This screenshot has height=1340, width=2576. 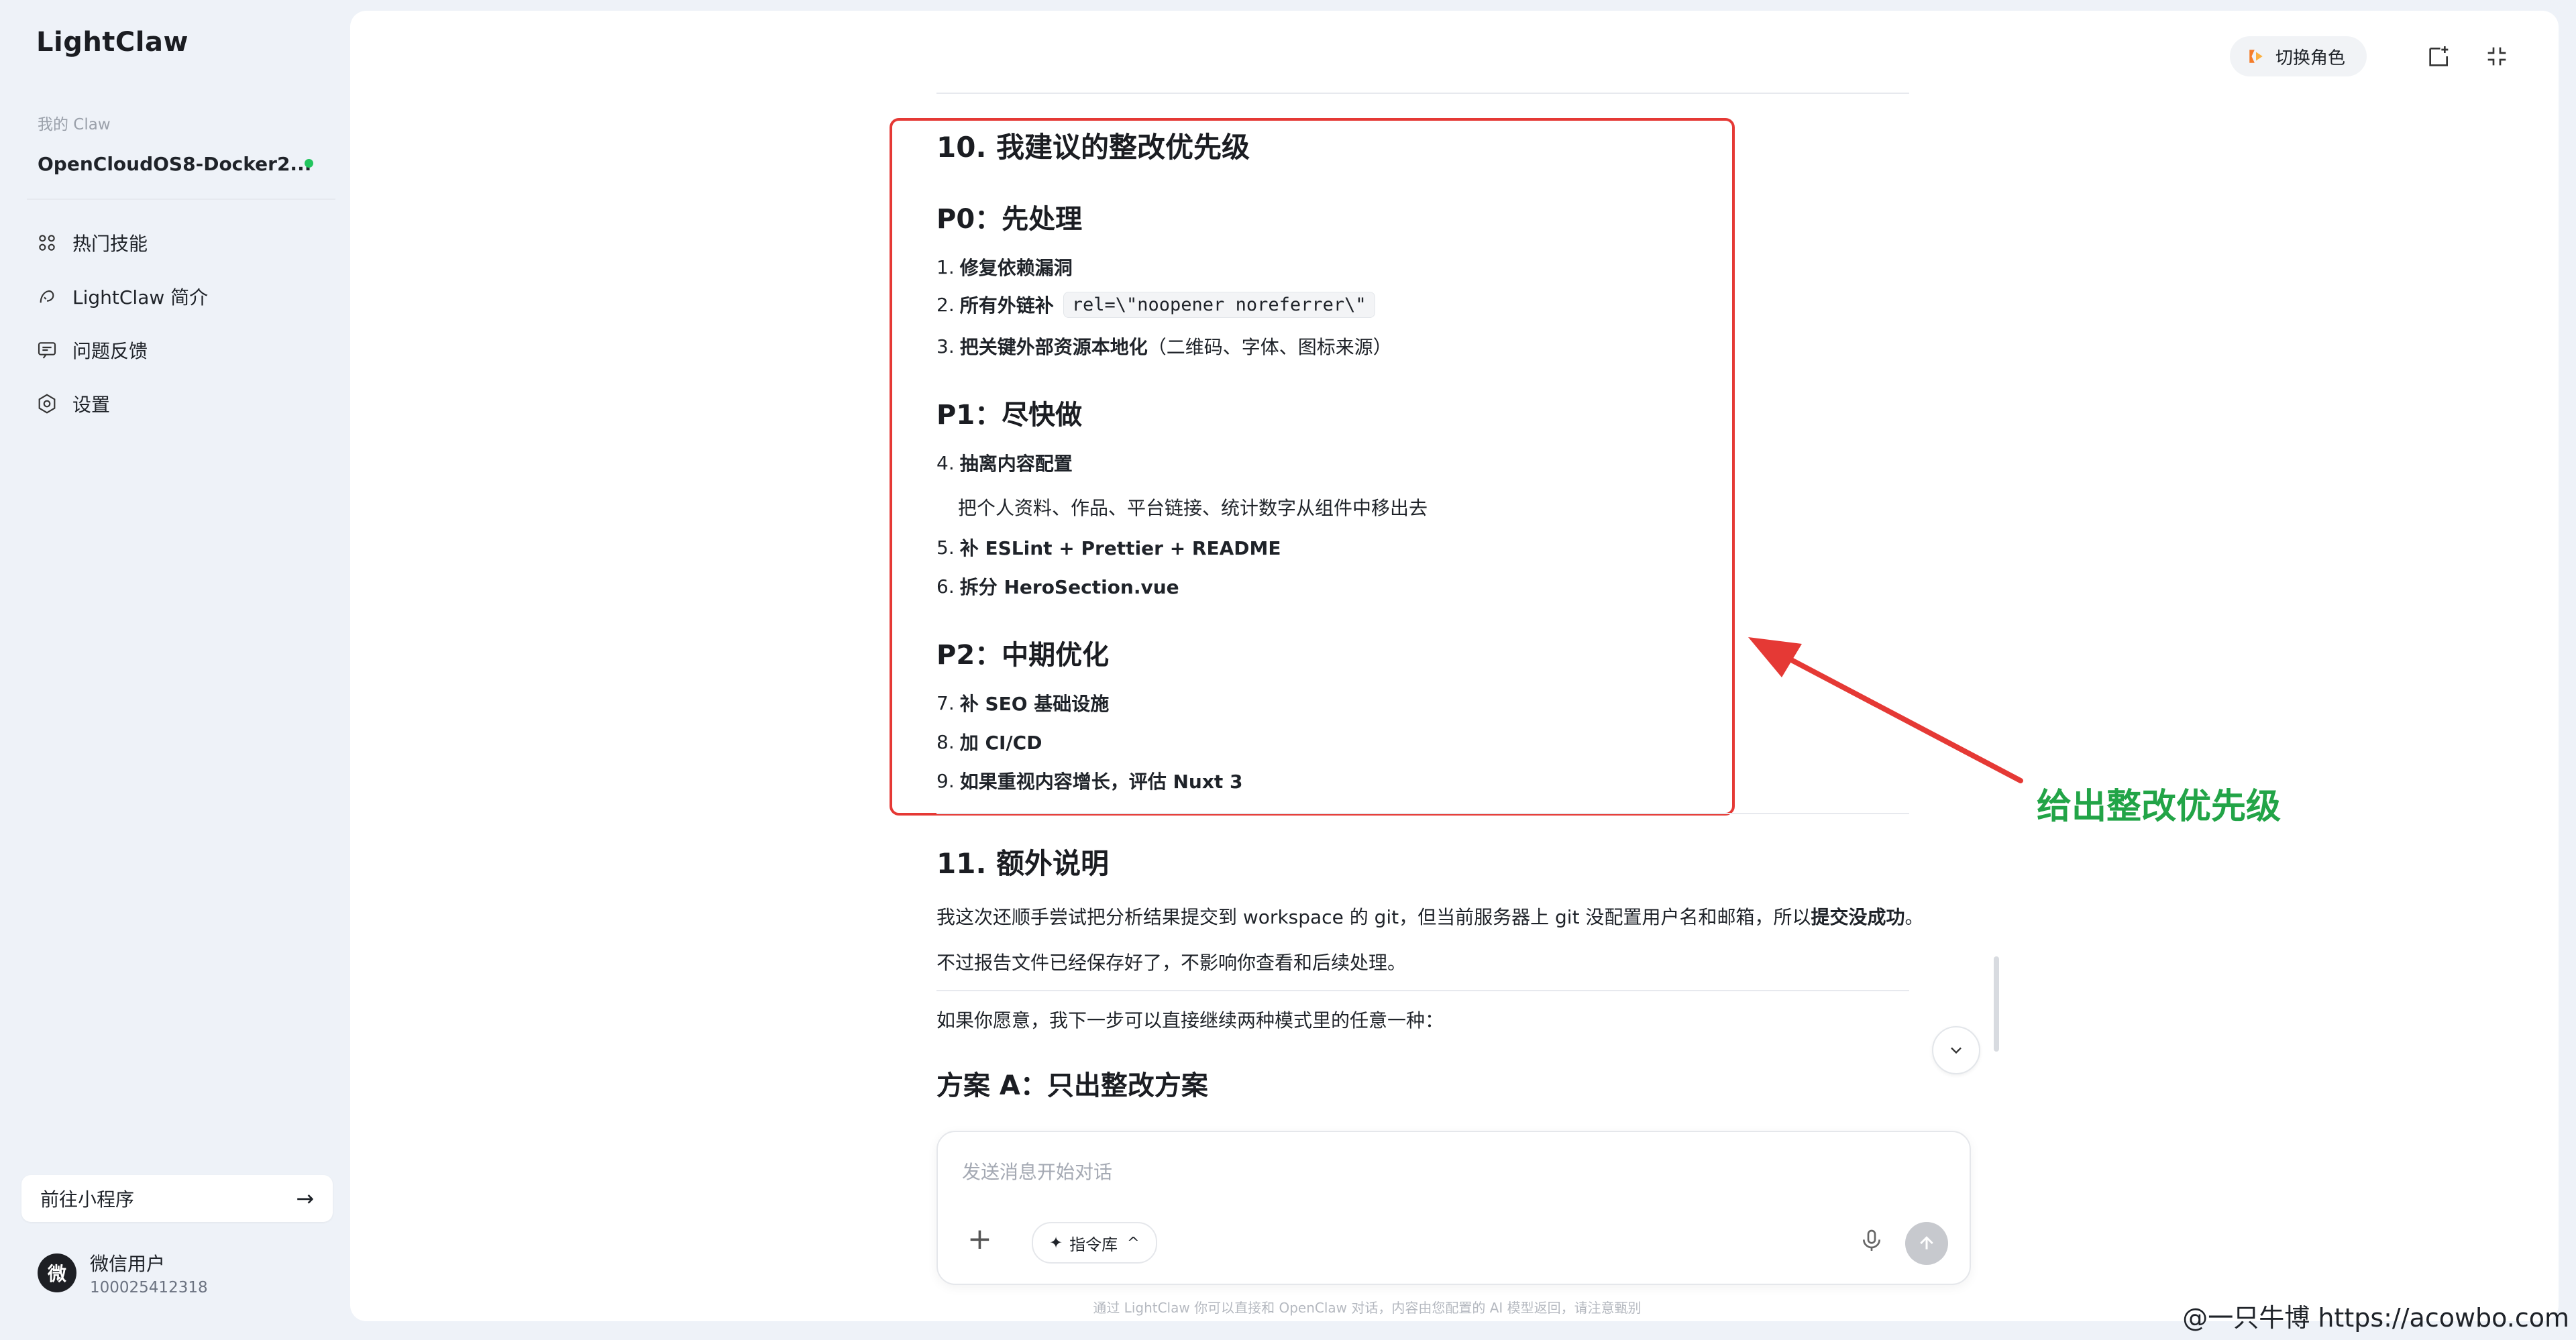 What do you see at coordinates (1171, 963) in the screenshot?
I see `paragraph: 不过报告文件已经保存好了，不影响你查看和后续处理。` at bounding box center [1171, 963].